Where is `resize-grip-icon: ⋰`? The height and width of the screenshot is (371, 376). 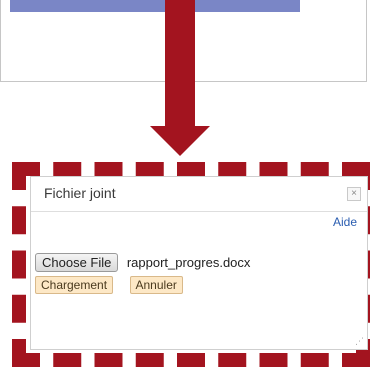
resize-grip-icon: ⋰ is located at coordinates (359, 341).